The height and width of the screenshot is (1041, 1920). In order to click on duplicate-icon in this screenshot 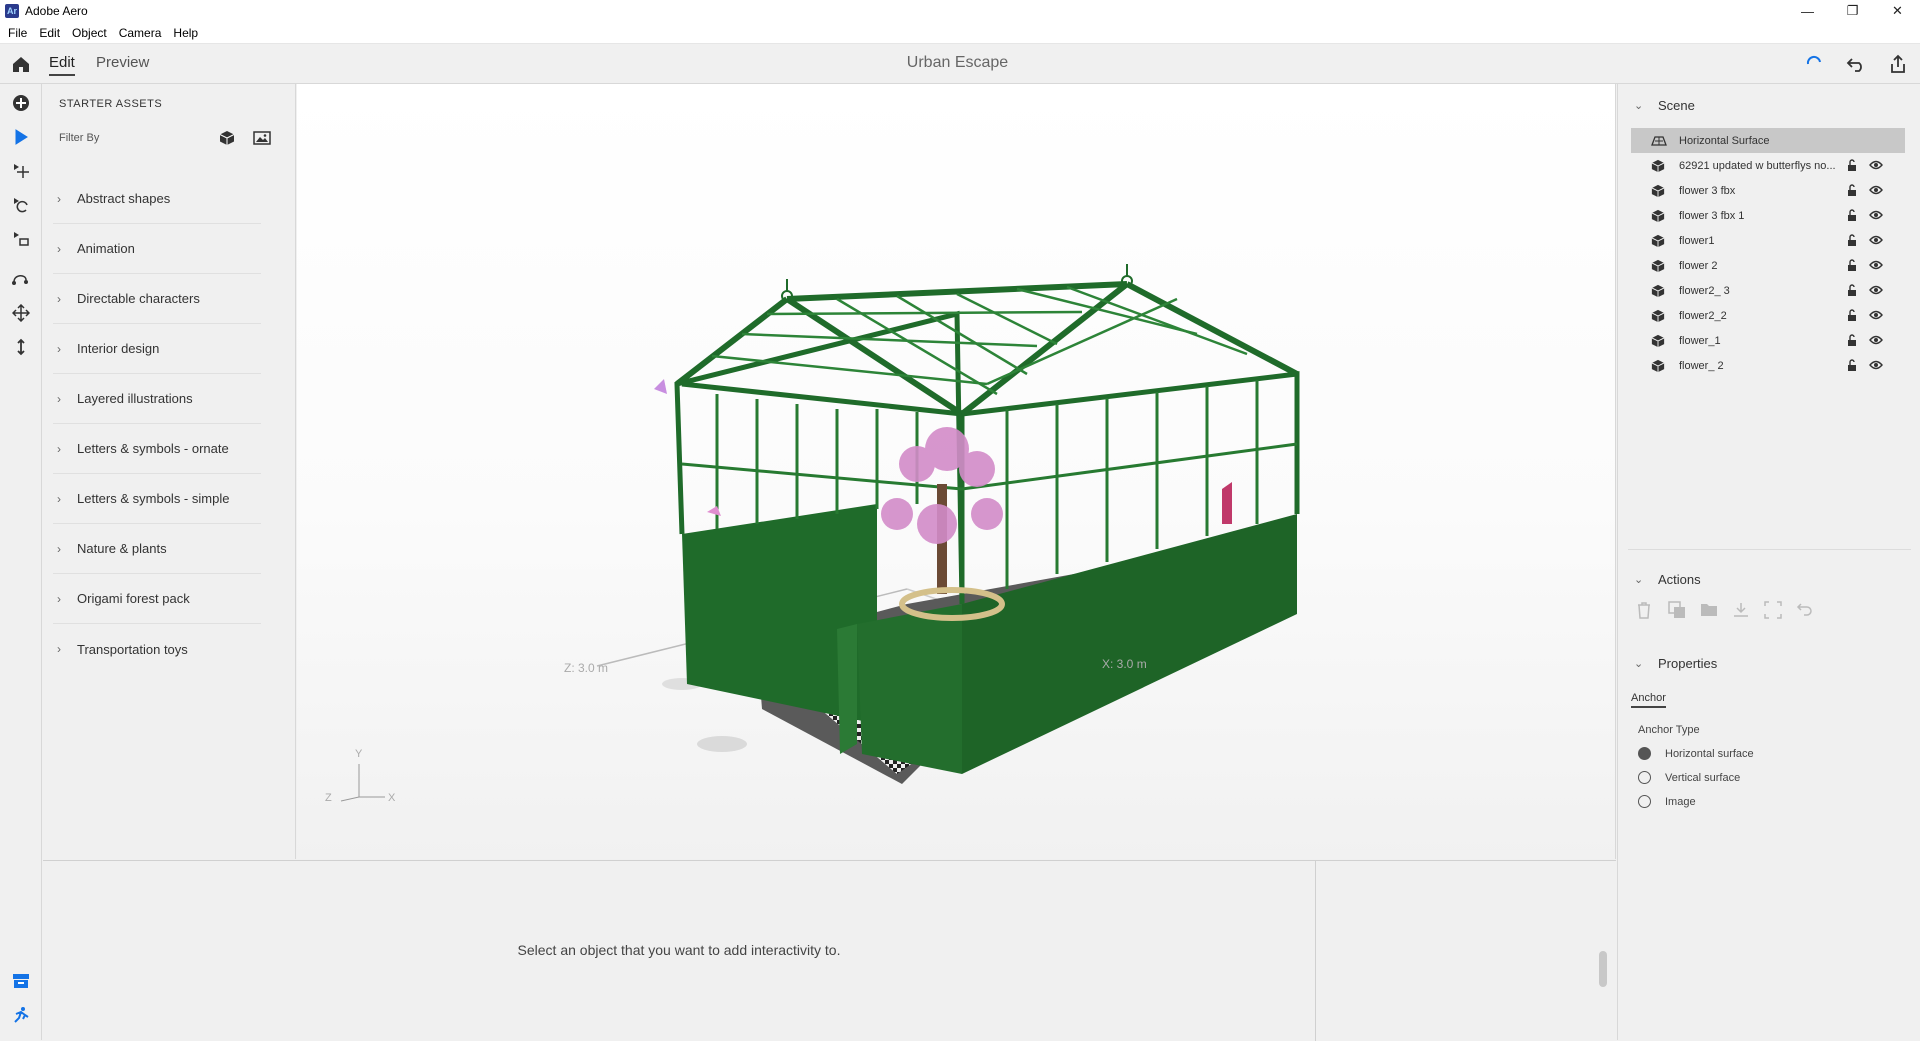, I will do `click(1677, 610)`.